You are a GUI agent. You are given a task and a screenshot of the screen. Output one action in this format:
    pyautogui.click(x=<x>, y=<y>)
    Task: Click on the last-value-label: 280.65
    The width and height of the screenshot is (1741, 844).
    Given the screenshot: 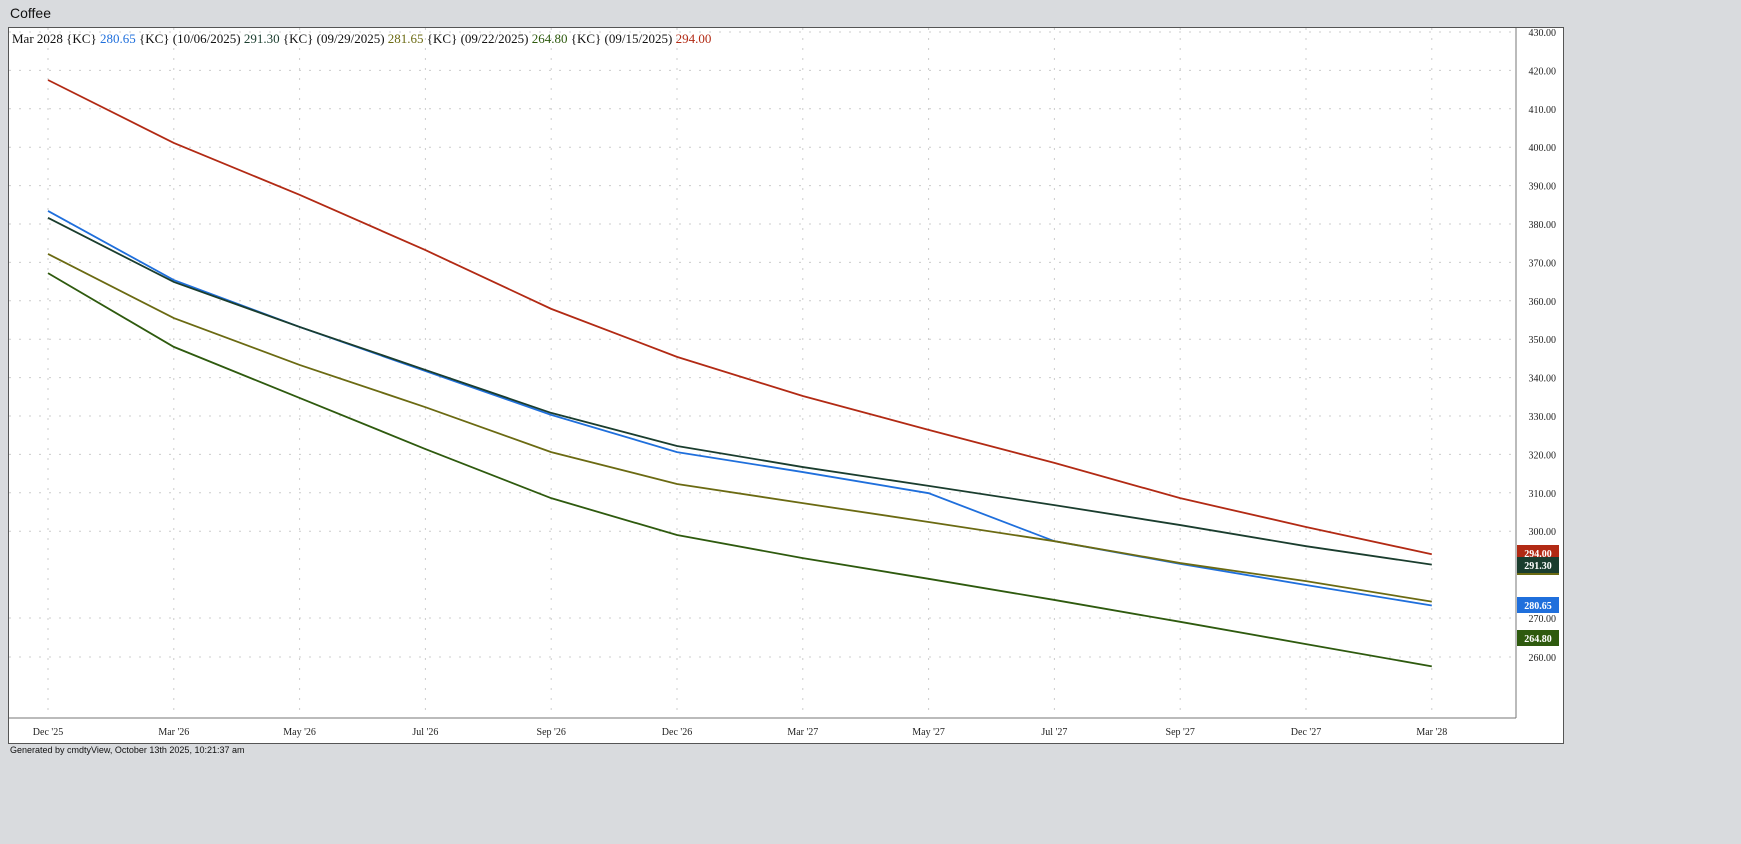 What is the action you would take?
    pyautogui.click(x=1538, y=606)
    